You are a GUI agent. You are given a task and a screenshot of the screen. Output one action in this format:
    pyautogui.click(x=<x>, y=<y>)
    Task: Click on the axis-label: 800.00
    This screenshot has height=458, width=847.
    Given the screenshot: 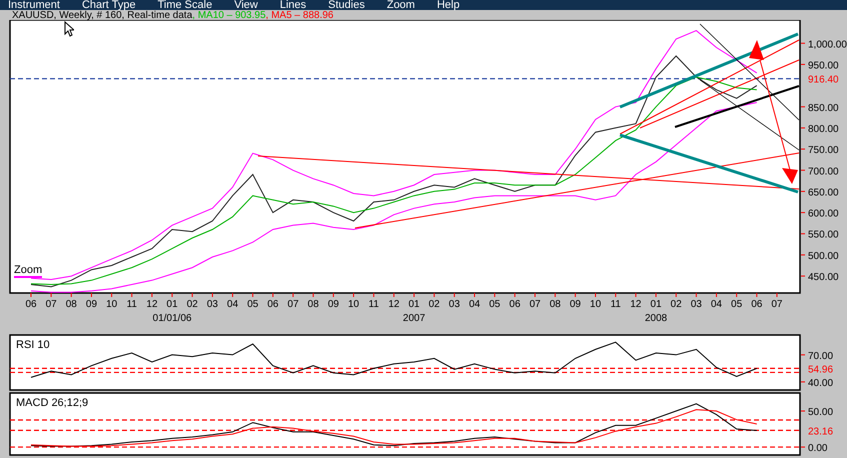 What is the action you would take?
    pyautogui.click(x=823, y=129)
    